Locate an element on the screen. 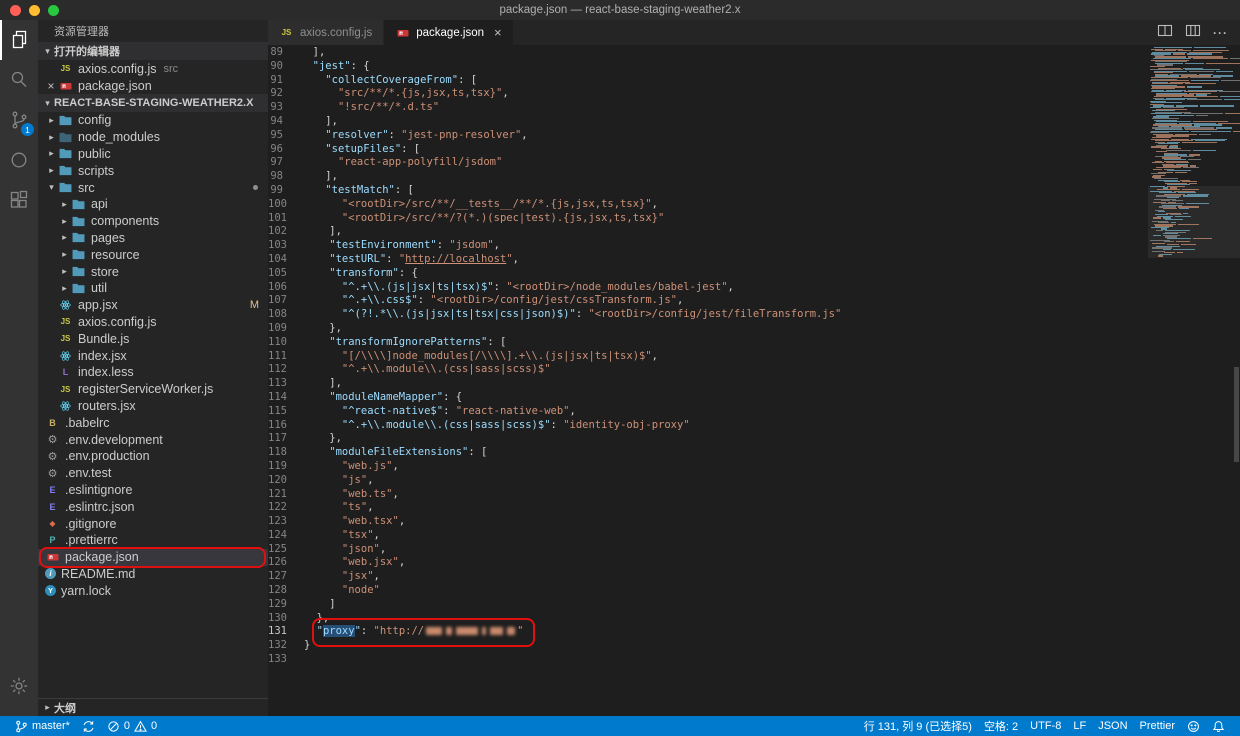 This screenshot has height=736, width=1240. tab-axios.config.js: JS axios.config.js is located at coordinates (326, 32).